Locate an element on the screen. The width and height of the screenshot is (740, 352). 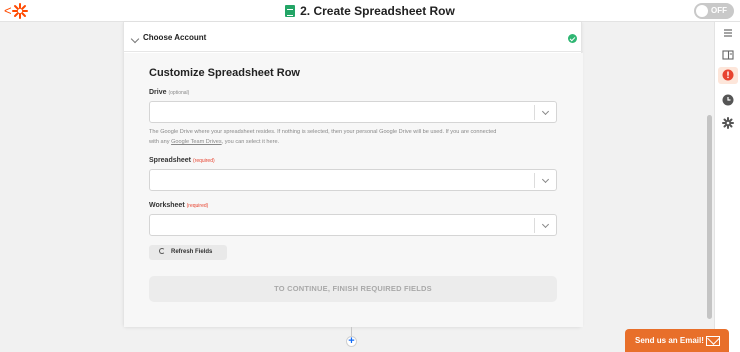
refresh-label: Refresh Fields is located at coordinates (192, 252).